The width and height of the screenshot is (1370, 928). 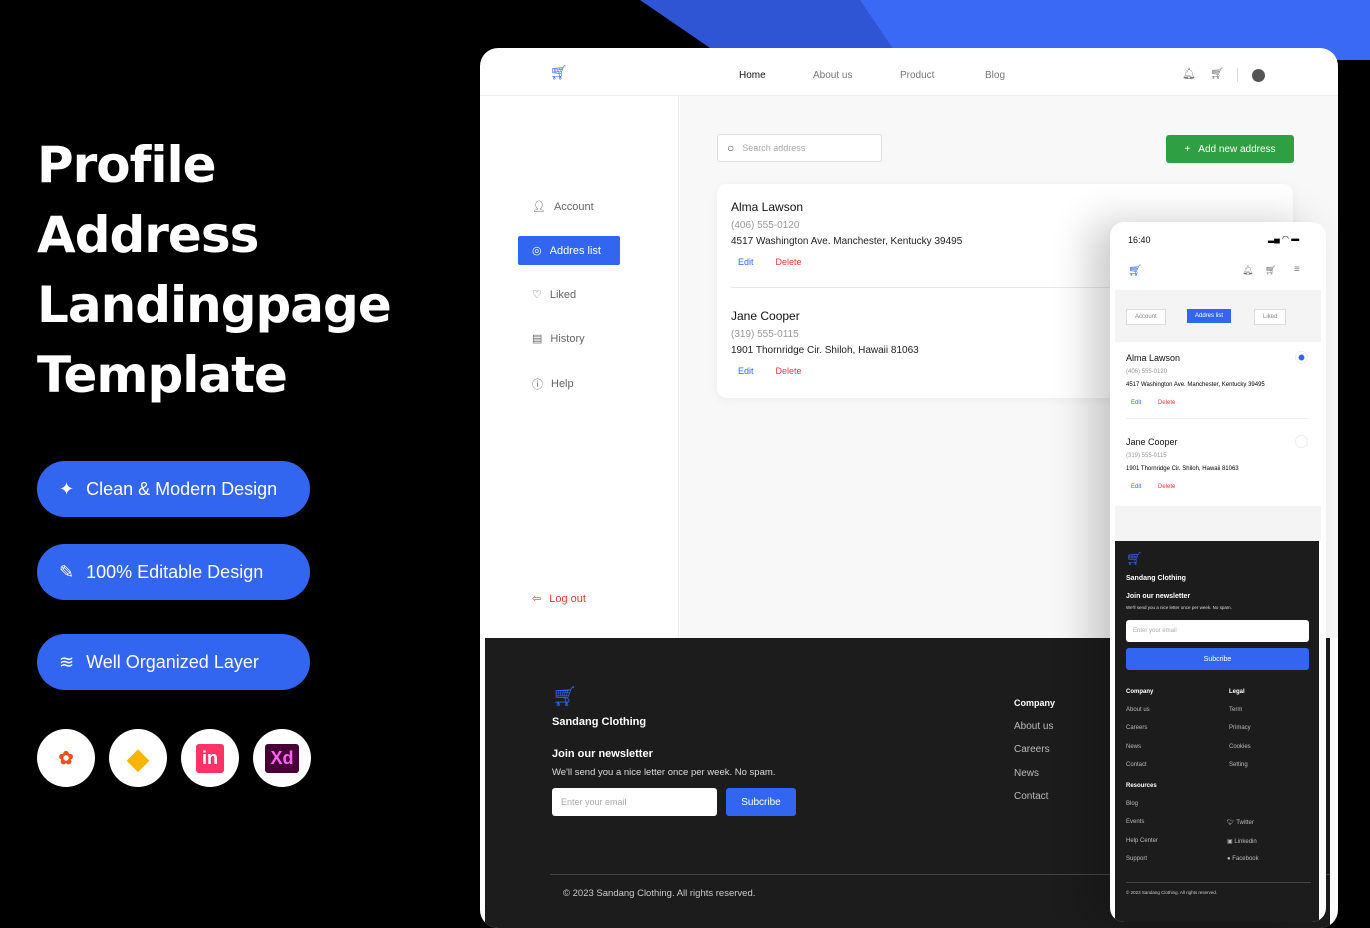 What do you see at coordinates (67, 488) in the screenshot?
I see `magic-wand-icon: ✦` at bounding box center [67, 488].